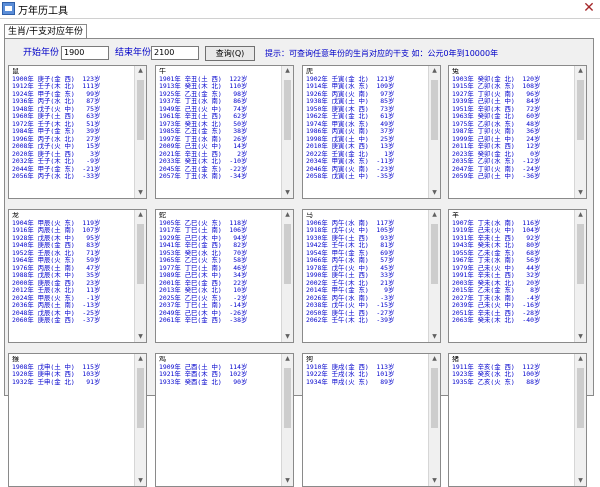  Describe the element at coordinates (350, 320) in the screenshot. I see `year-row: 2062年 壬午(木 北) -39岁` at that location.